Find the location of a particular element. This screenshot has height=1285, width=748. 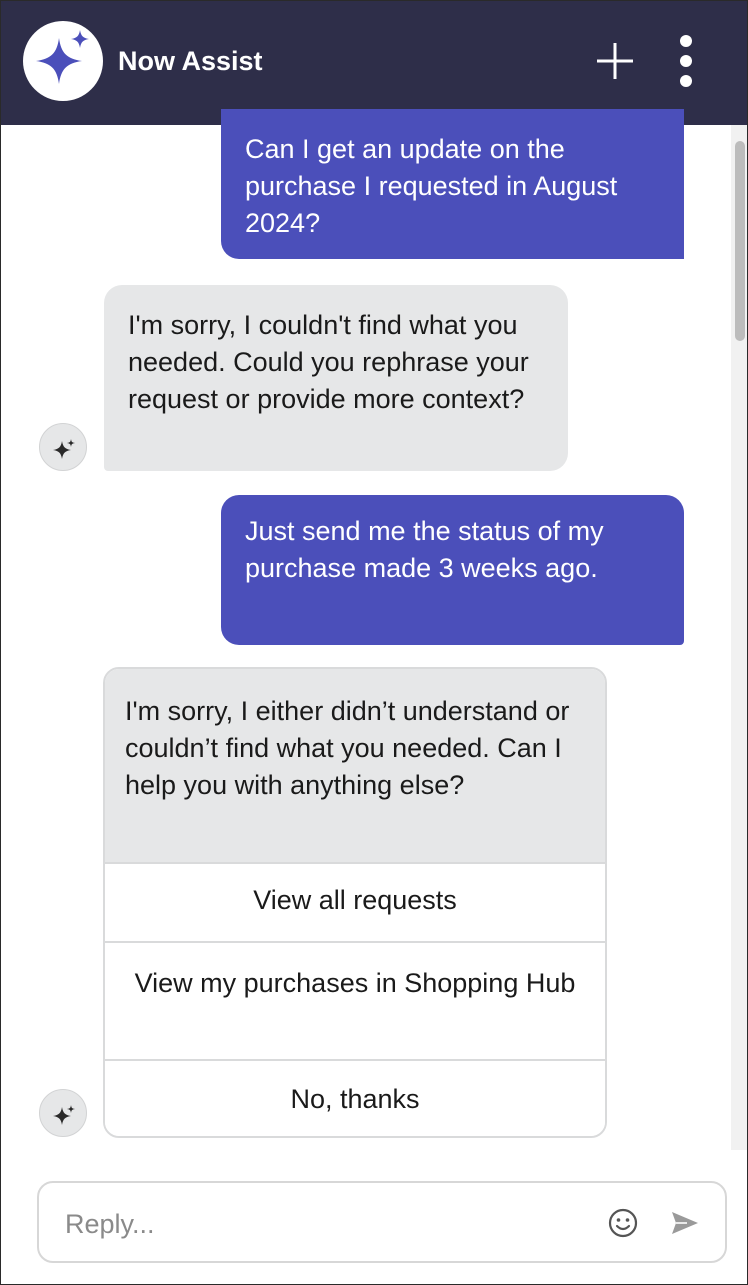

more-vertical-icon is located at coordinates (686, 61).